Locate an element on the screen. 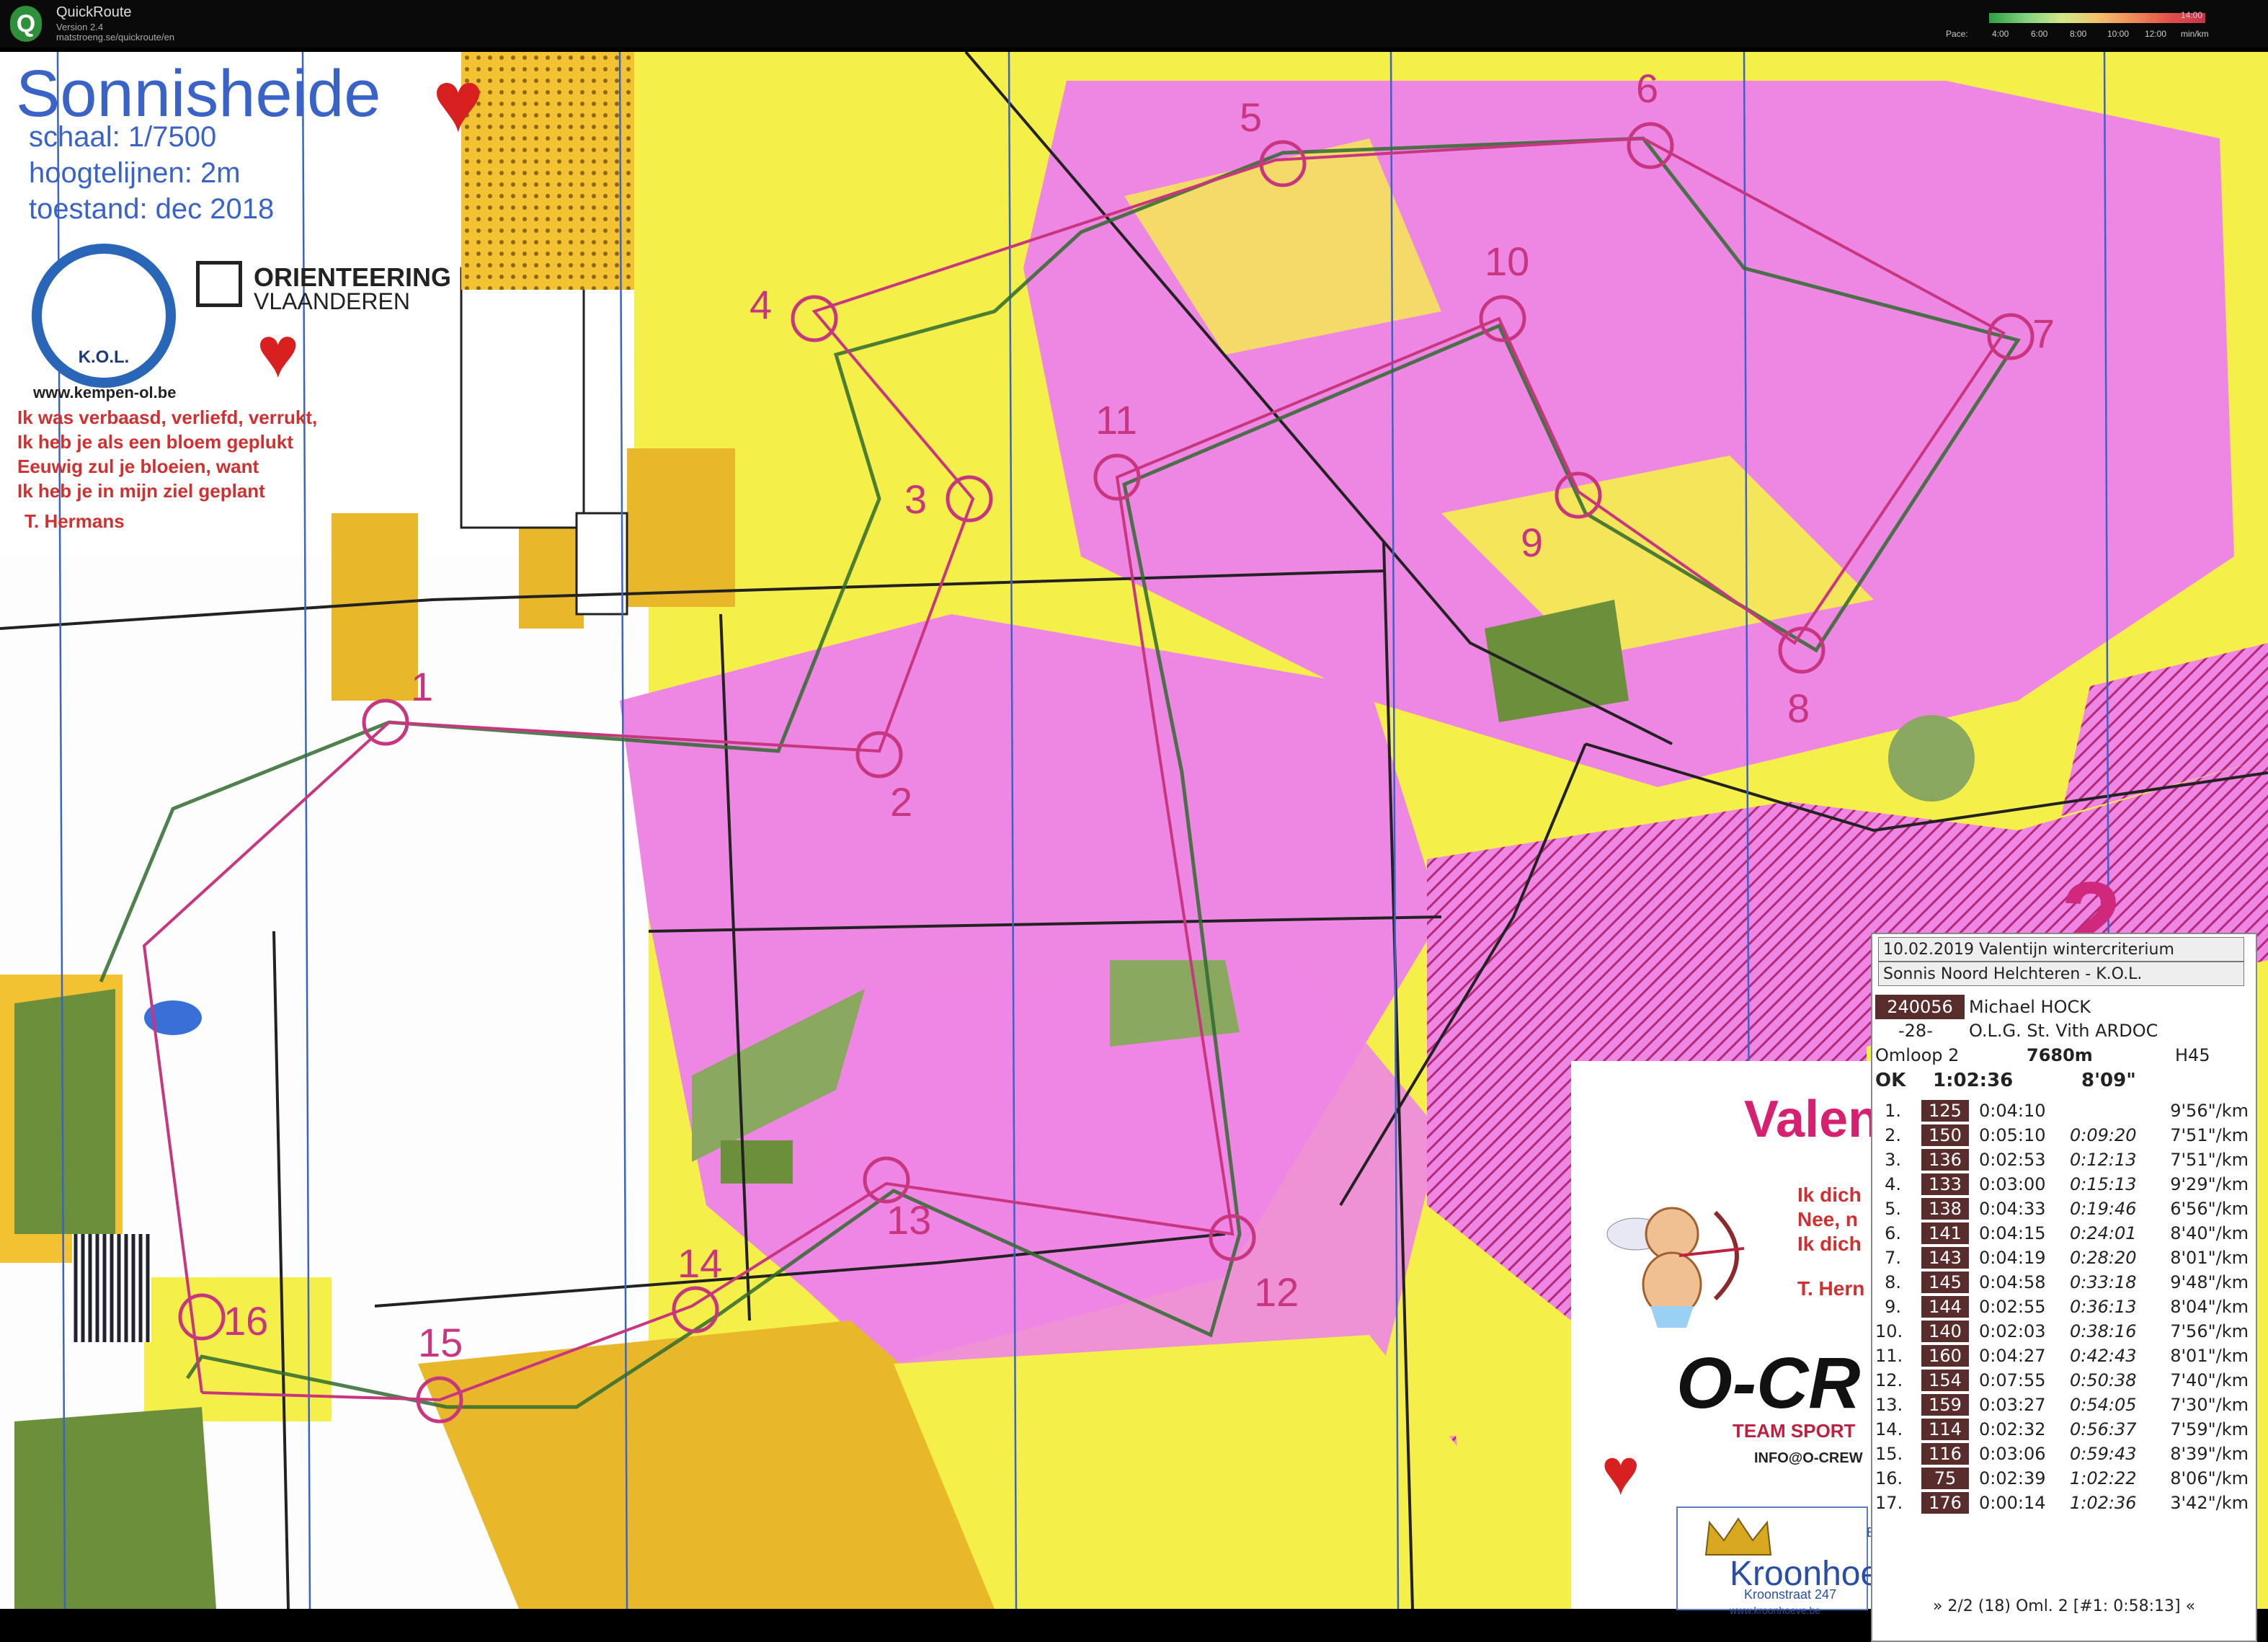  leg-time: 0:03:06 is located at coordinates (2013, 1454).